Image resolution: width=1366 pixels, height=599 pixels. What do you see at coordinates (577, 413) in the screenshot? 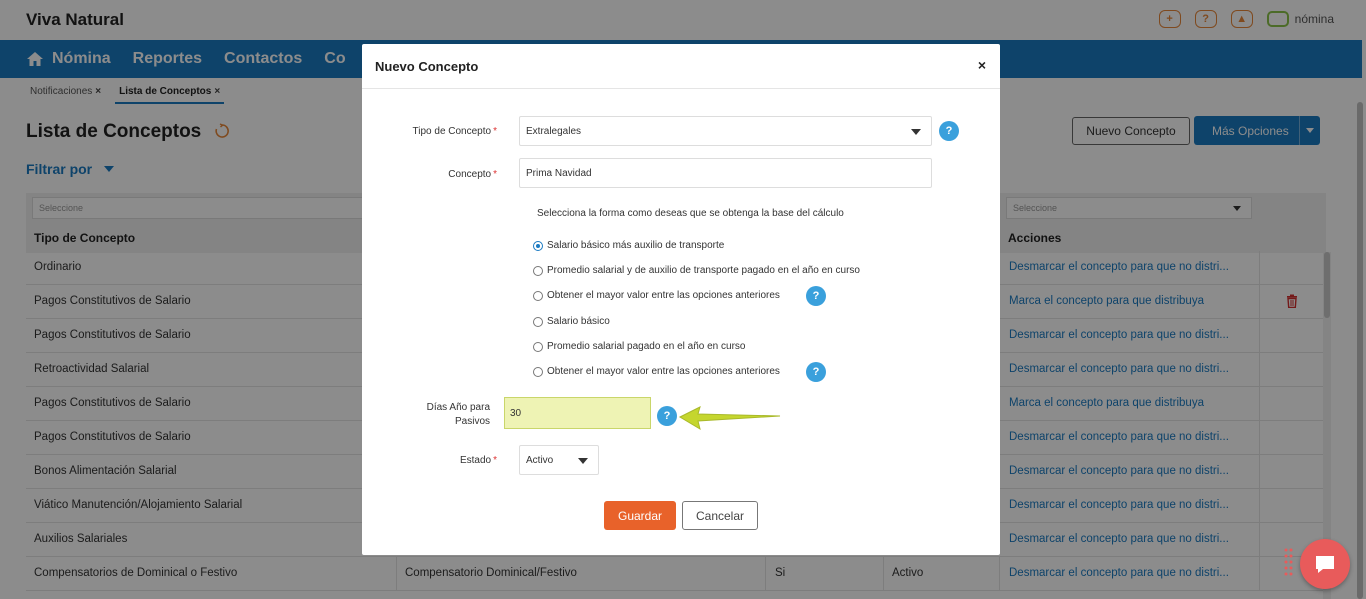
I see `dias-ano-input: 30` at bounding box center [577, 413].